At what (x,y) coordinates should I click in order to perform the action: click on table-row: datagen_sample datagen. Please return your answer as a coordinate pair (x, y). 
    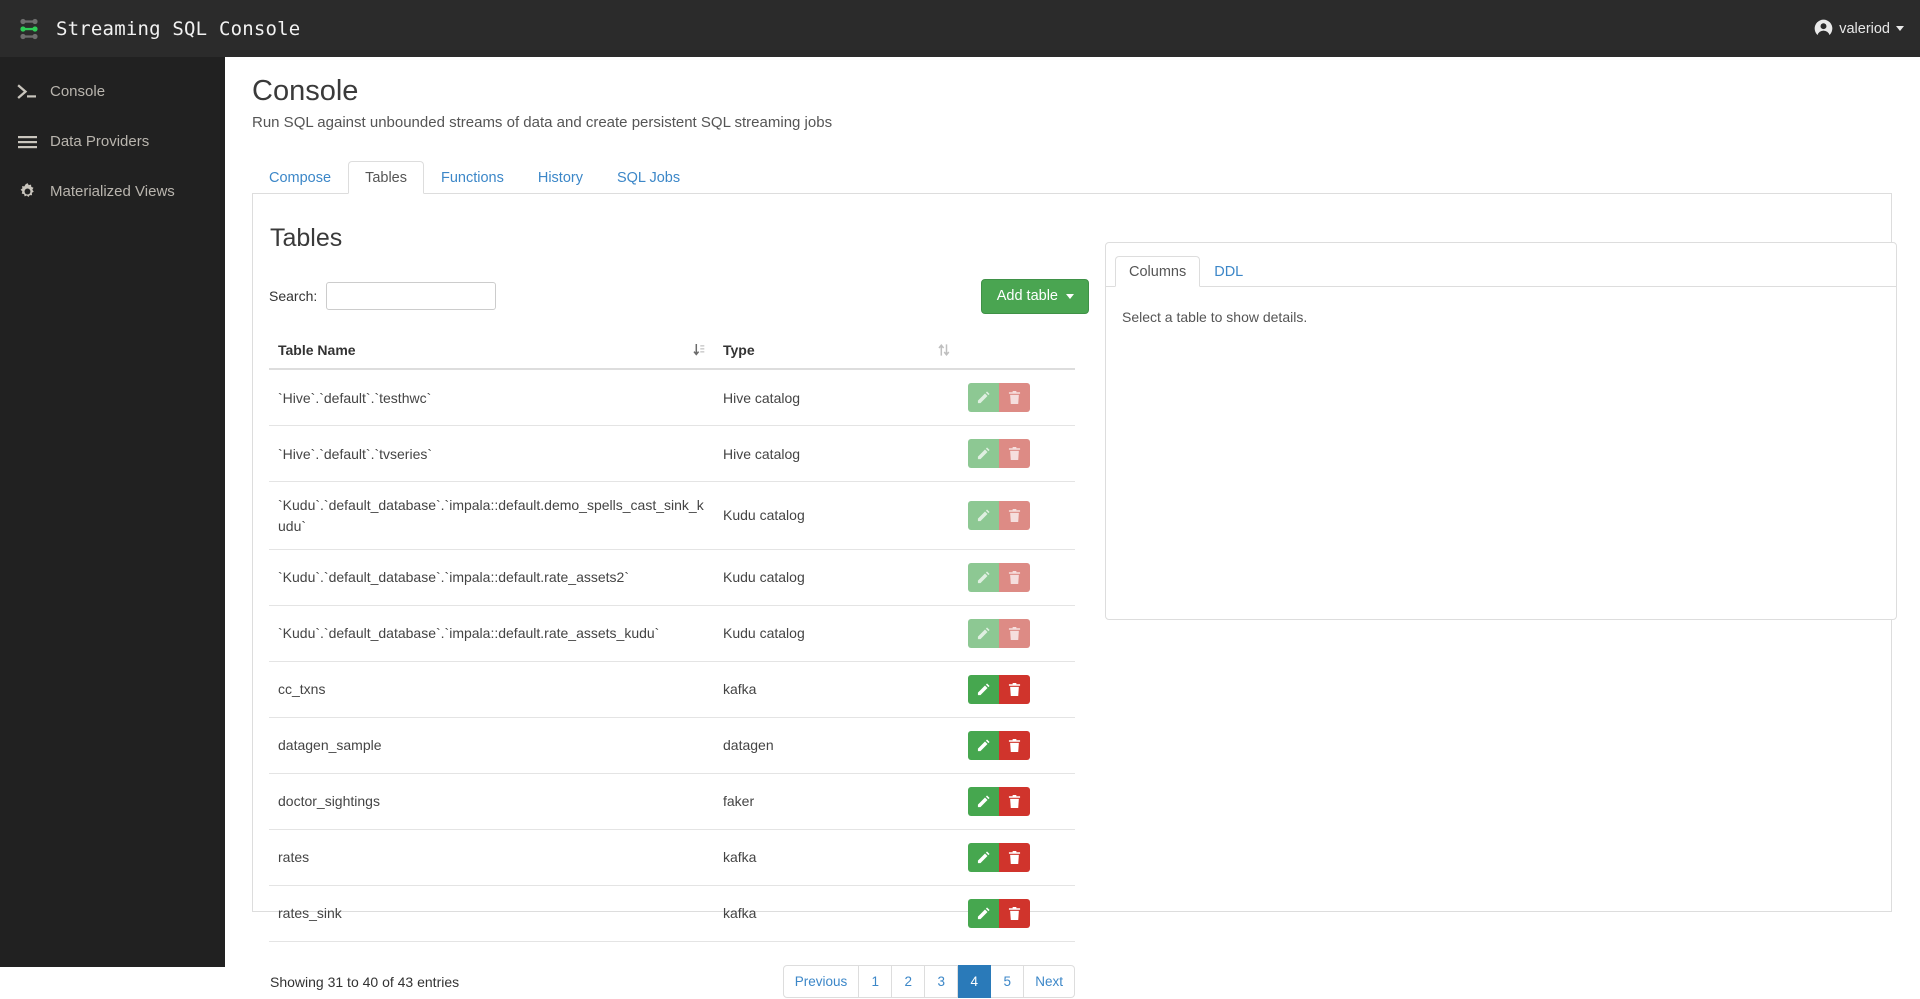
    Looking at the image, I should click on (672, 745).